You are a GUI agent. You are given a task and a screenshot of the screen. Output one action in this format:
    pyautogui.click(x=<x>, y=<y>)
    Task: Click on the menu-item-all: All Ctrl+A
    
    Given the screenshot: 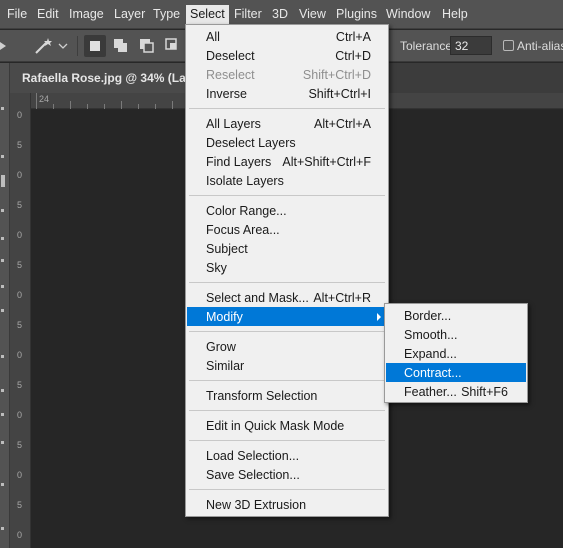 What is the action you would take?
    pyautogui.click(x=287, y=36)
    